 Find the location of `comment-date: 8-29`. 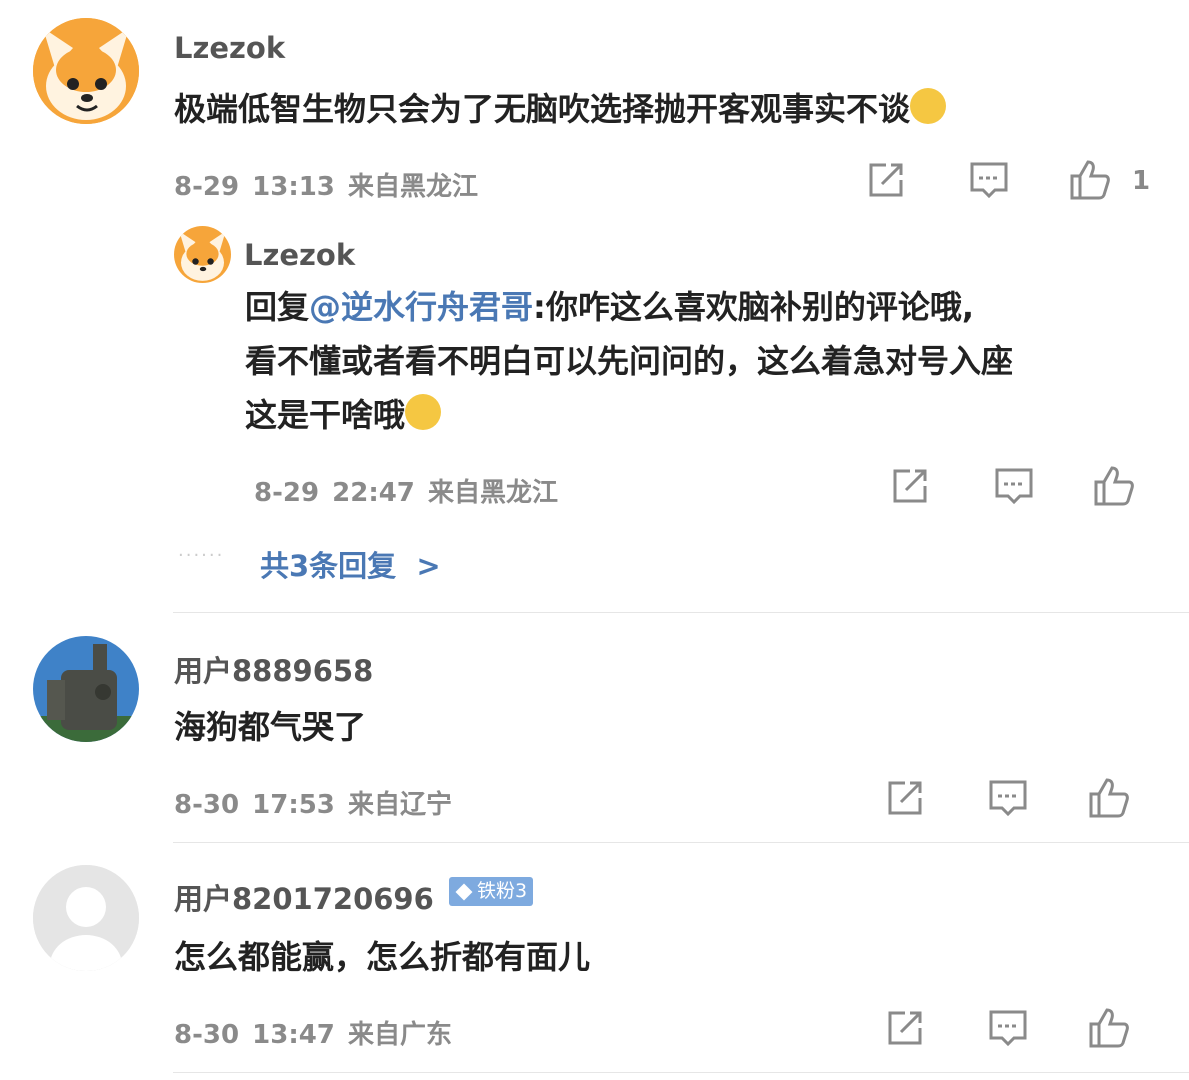

comment-date: 8-29 is located at coordinates (207, 187).